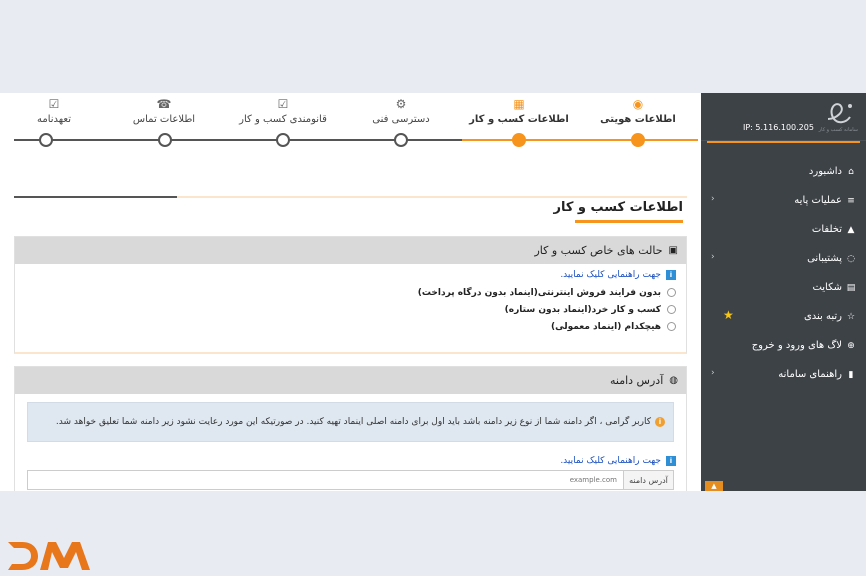  Describe the element at coordinates (851, 287) in the screenshot. I see `document-icon: ▤` at that location.